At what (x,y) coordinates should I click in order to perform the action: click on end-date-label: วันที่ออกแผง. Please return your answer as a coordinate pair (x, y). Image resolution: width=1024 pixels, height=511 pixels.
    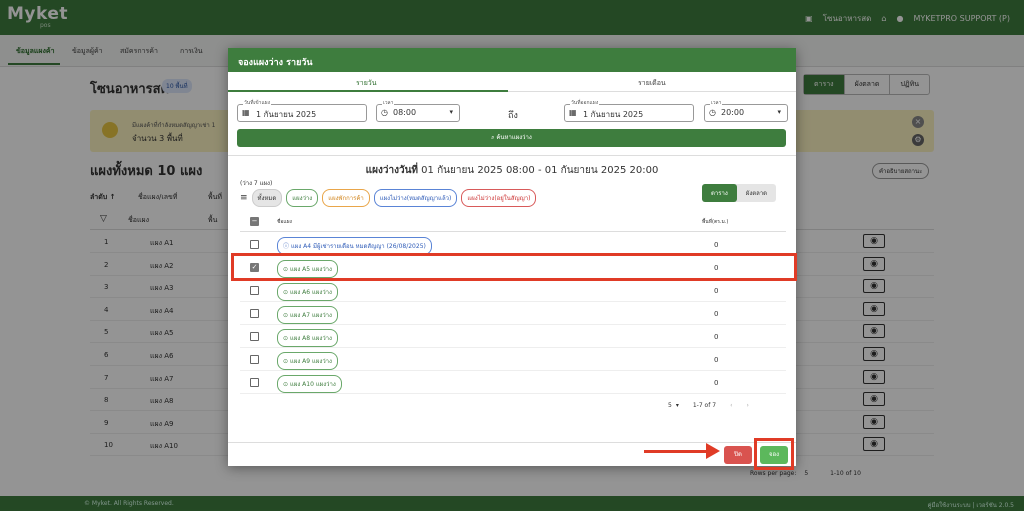
    Looking at the image, I should click on (585, 103).